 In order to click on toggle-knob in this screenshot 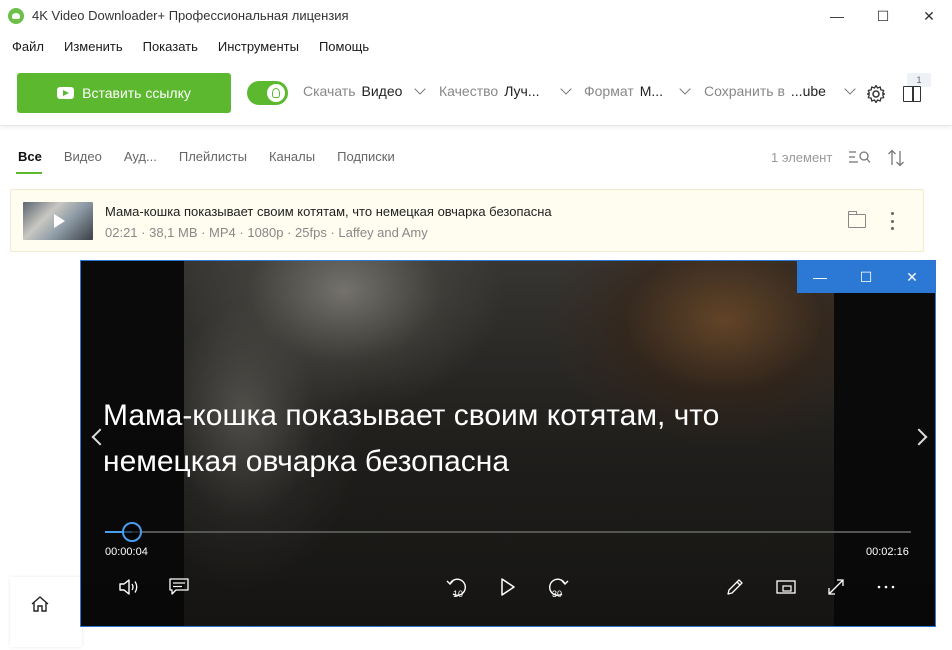, I will do `click(276, 93)`.